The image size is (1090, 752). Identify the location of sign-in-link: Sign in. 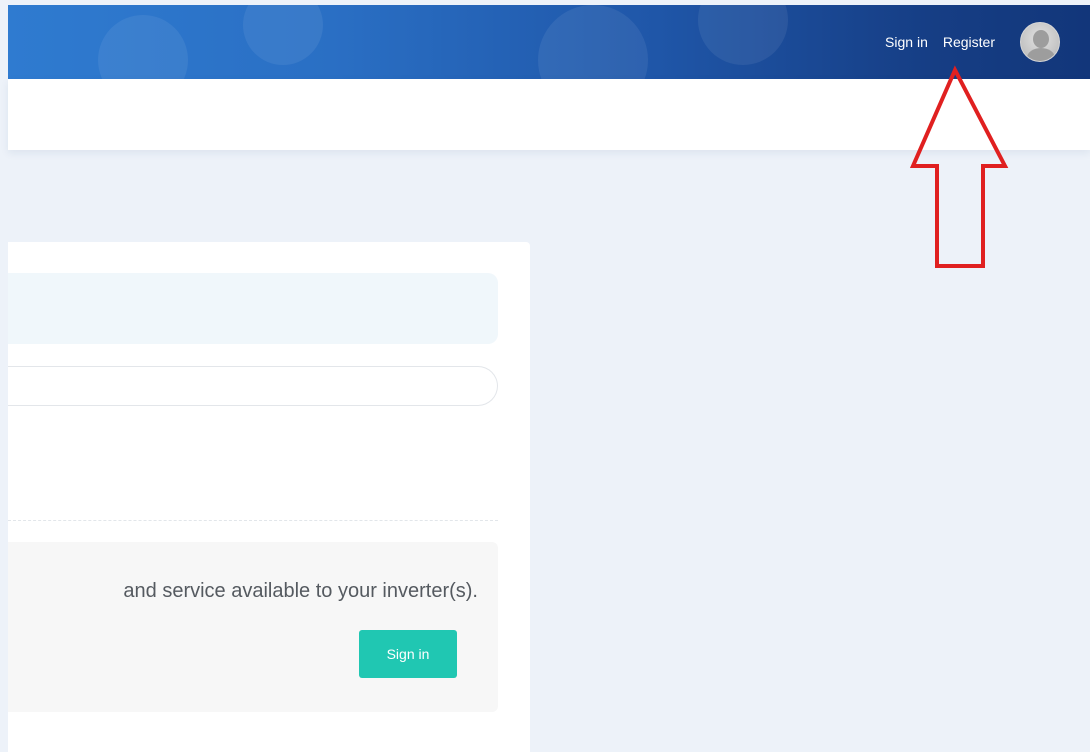
(906, 42).